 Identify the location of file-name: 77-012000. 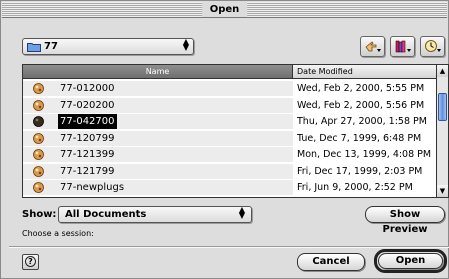
(87, 88).